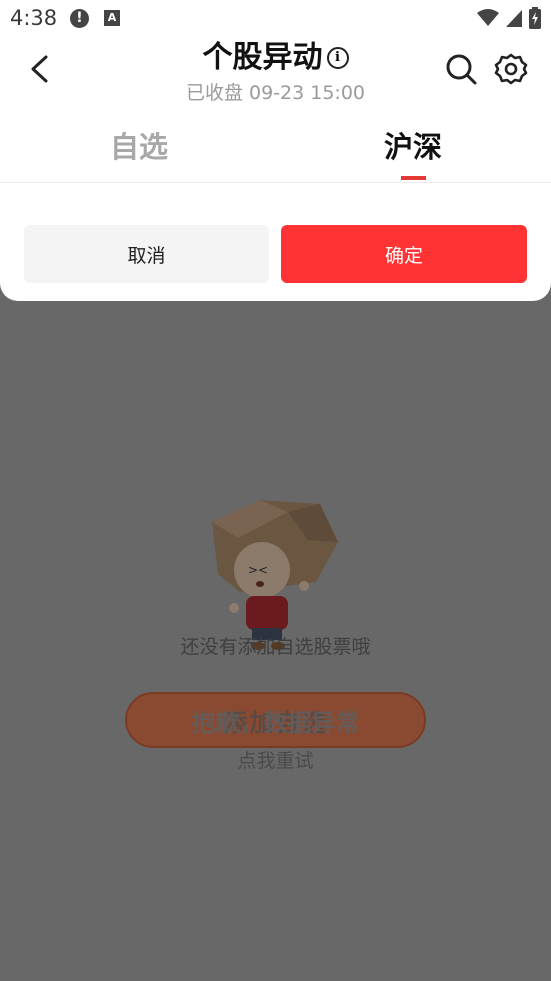  Describe the element at coordinates (146, 254) in the screenshot. I see `cancel-button: 取消` at that location.